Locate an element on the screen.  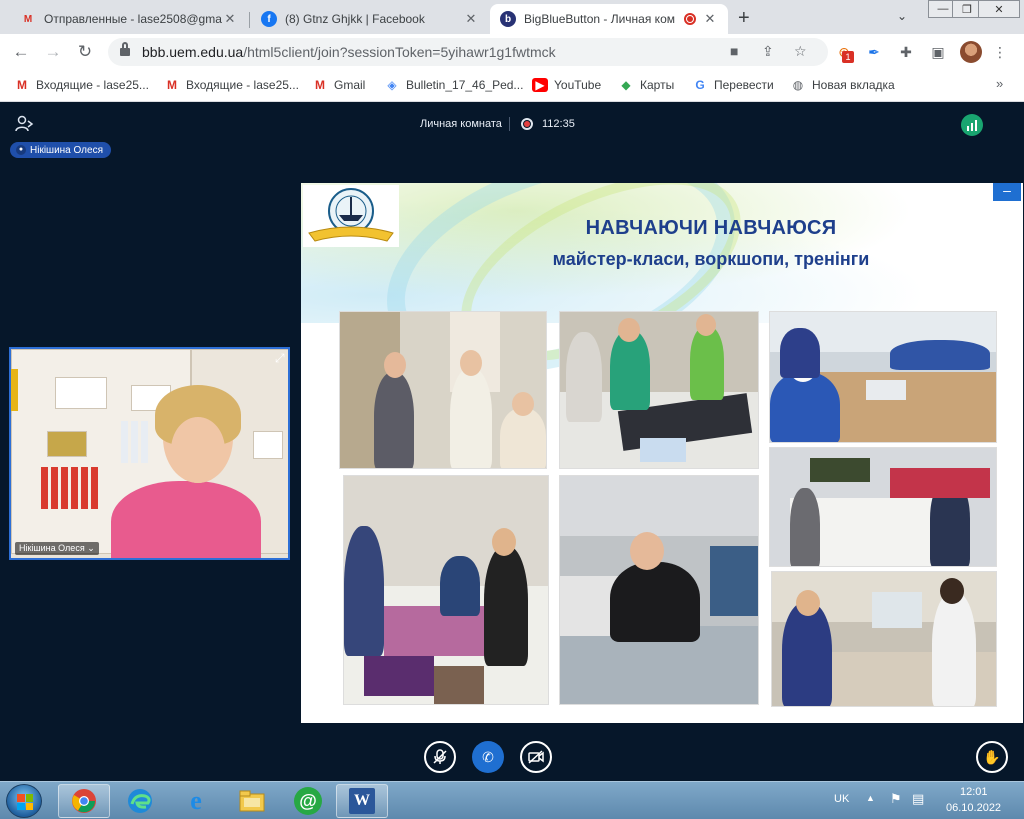
clock-time: 12:01 is located at coordinates (974, 792).